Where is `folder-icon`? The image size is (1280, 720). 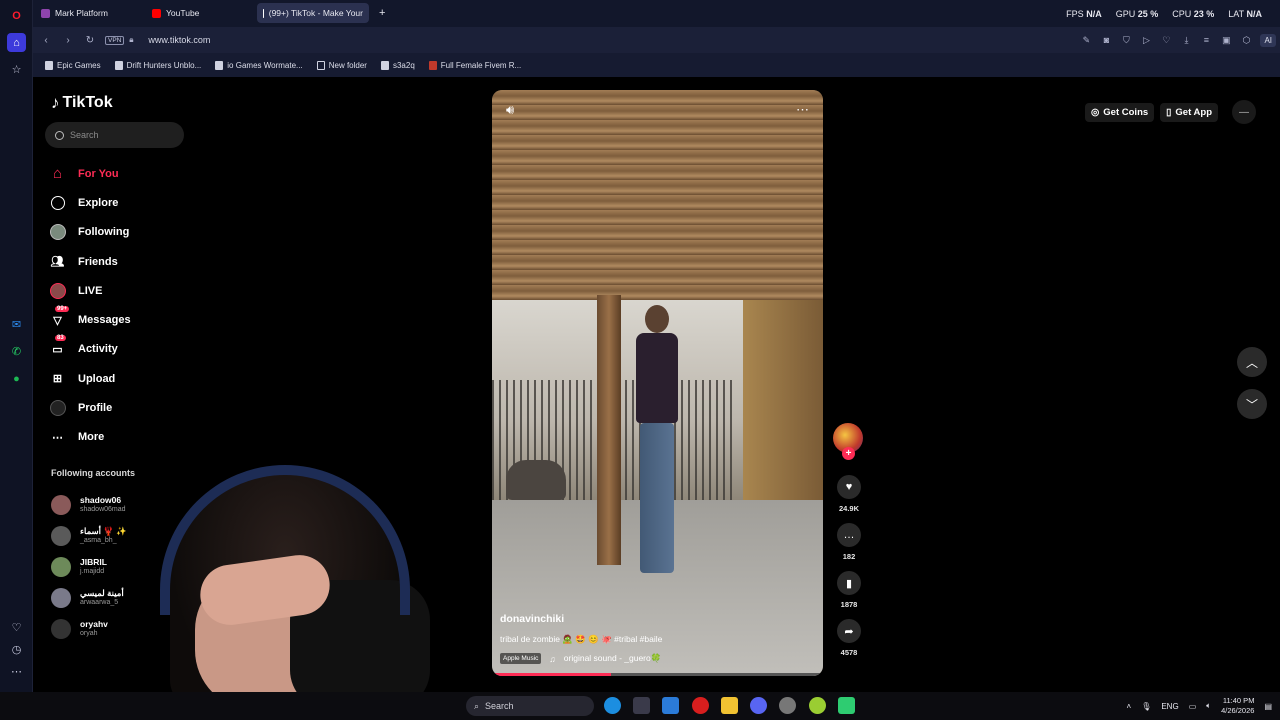
folder-icon is located at coordinates (320, 65).